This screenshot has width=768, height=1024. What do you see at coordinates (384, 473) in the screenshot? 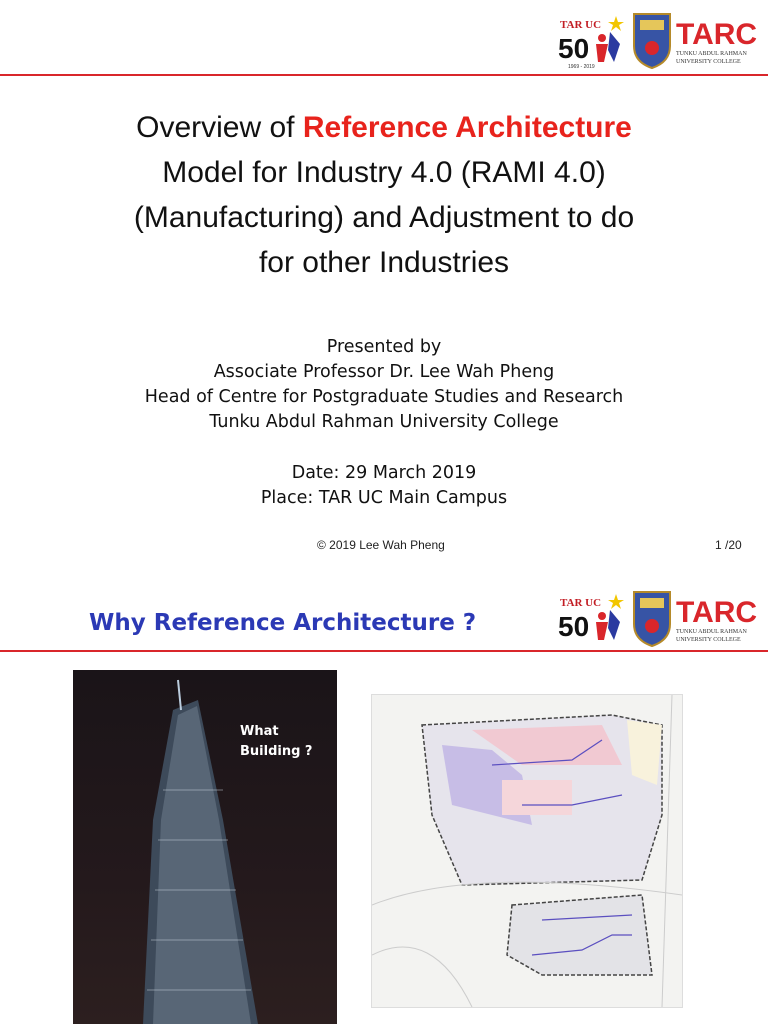
I see `event-date: Date: 29 March 2019` at bounding box center [384, 473].